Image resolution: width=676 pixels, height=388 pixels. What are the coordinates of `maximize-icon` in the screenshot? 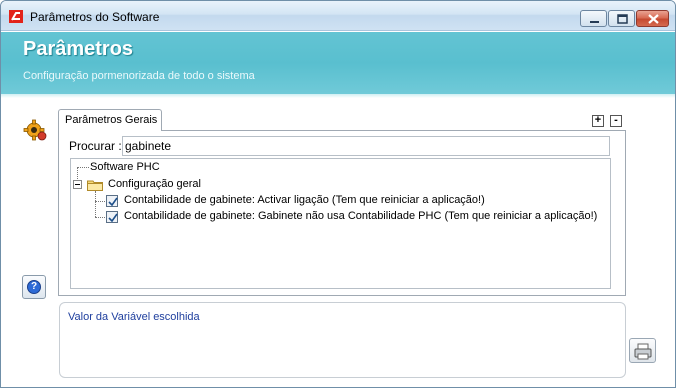 It's located at (622, 19).